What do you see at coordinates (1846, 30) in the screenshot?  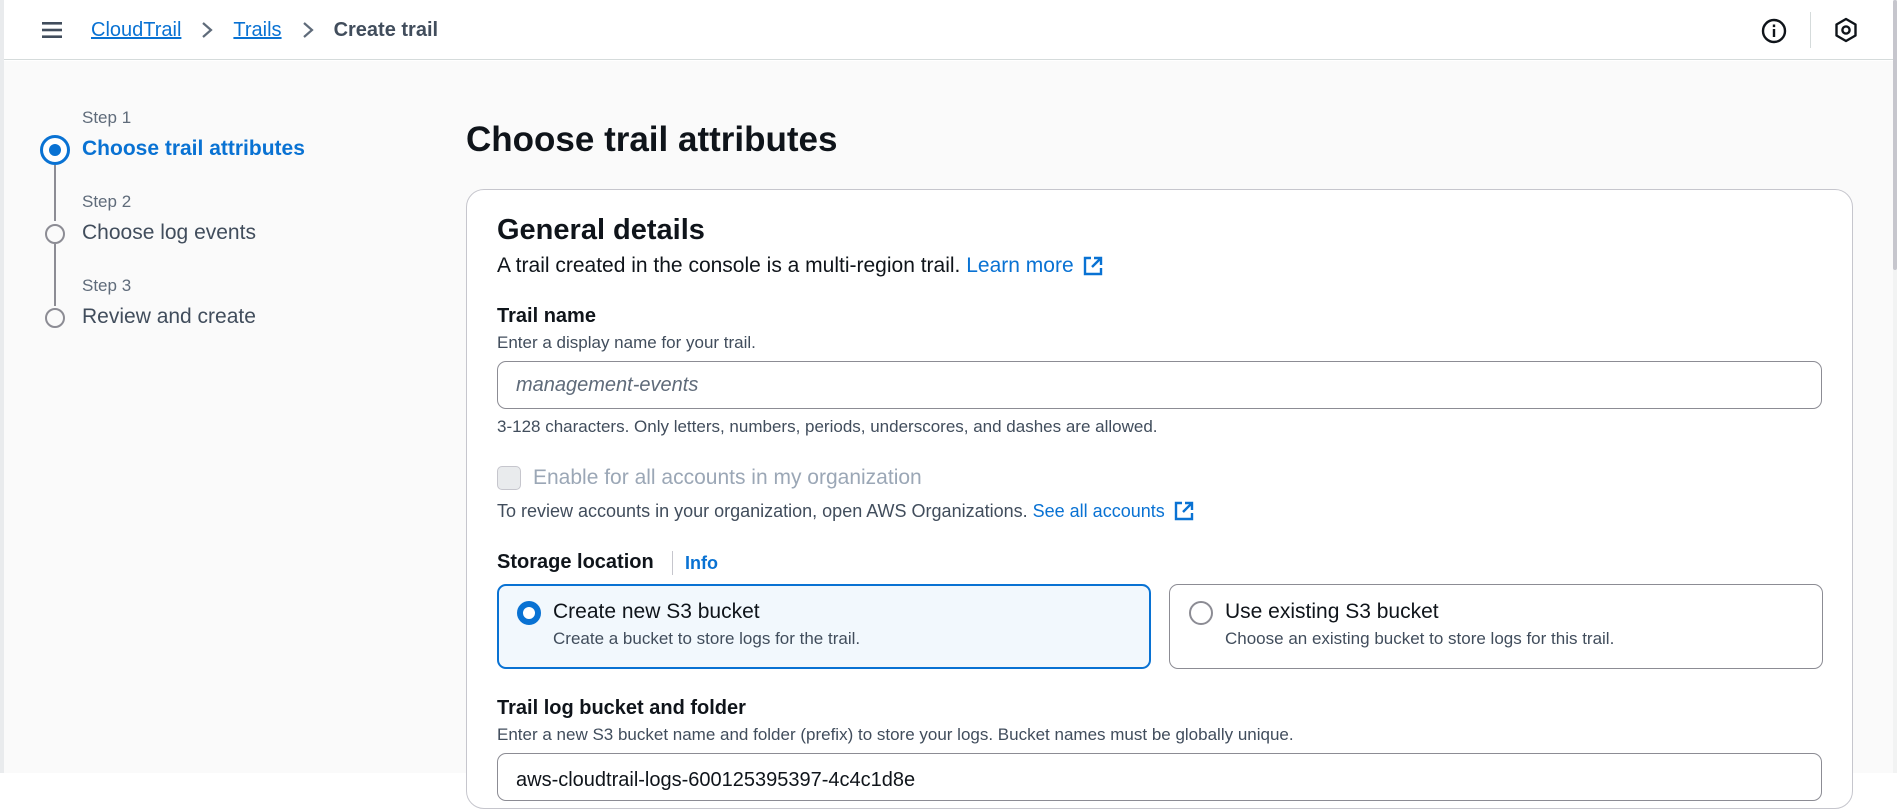 I see `hexagon-settings-icon` at bounding box center [1846, 30].